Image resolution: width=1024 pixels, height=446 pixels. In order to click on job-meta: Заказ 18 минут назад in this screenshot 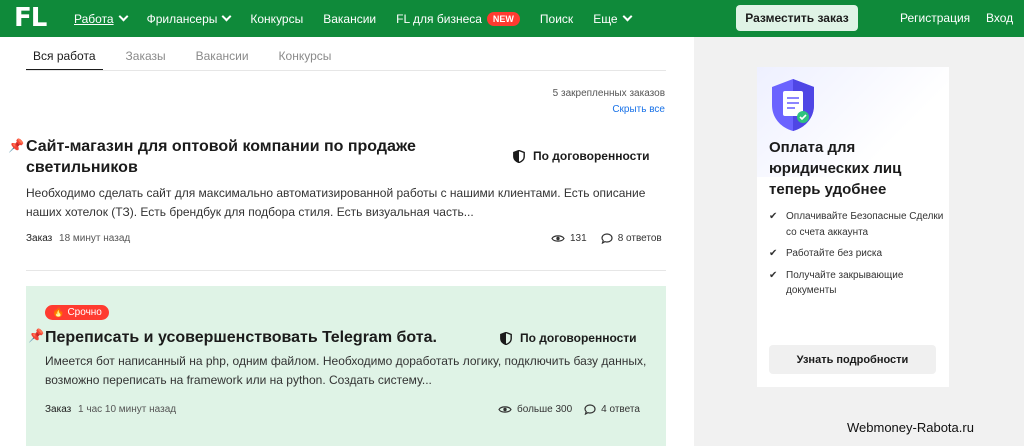, I will do `click(78, 238)`.